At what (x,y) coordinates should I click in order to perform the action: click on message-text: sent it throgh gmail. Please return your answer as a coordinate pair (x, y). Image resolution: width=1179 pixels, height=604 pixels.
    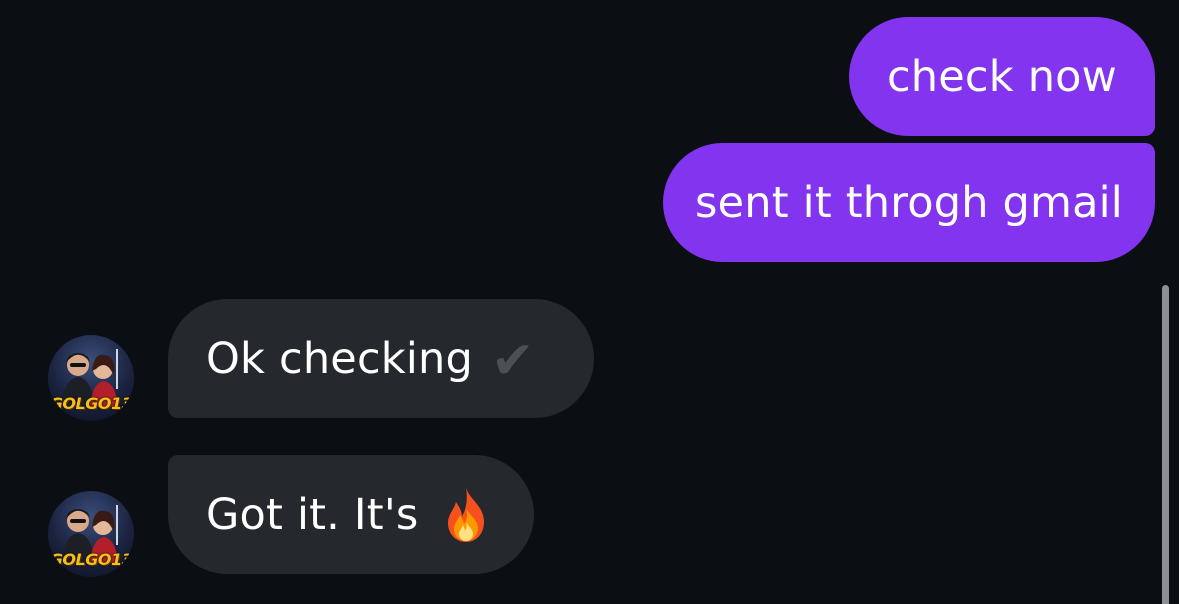
    Looking at the image, I should click on (909, 202).